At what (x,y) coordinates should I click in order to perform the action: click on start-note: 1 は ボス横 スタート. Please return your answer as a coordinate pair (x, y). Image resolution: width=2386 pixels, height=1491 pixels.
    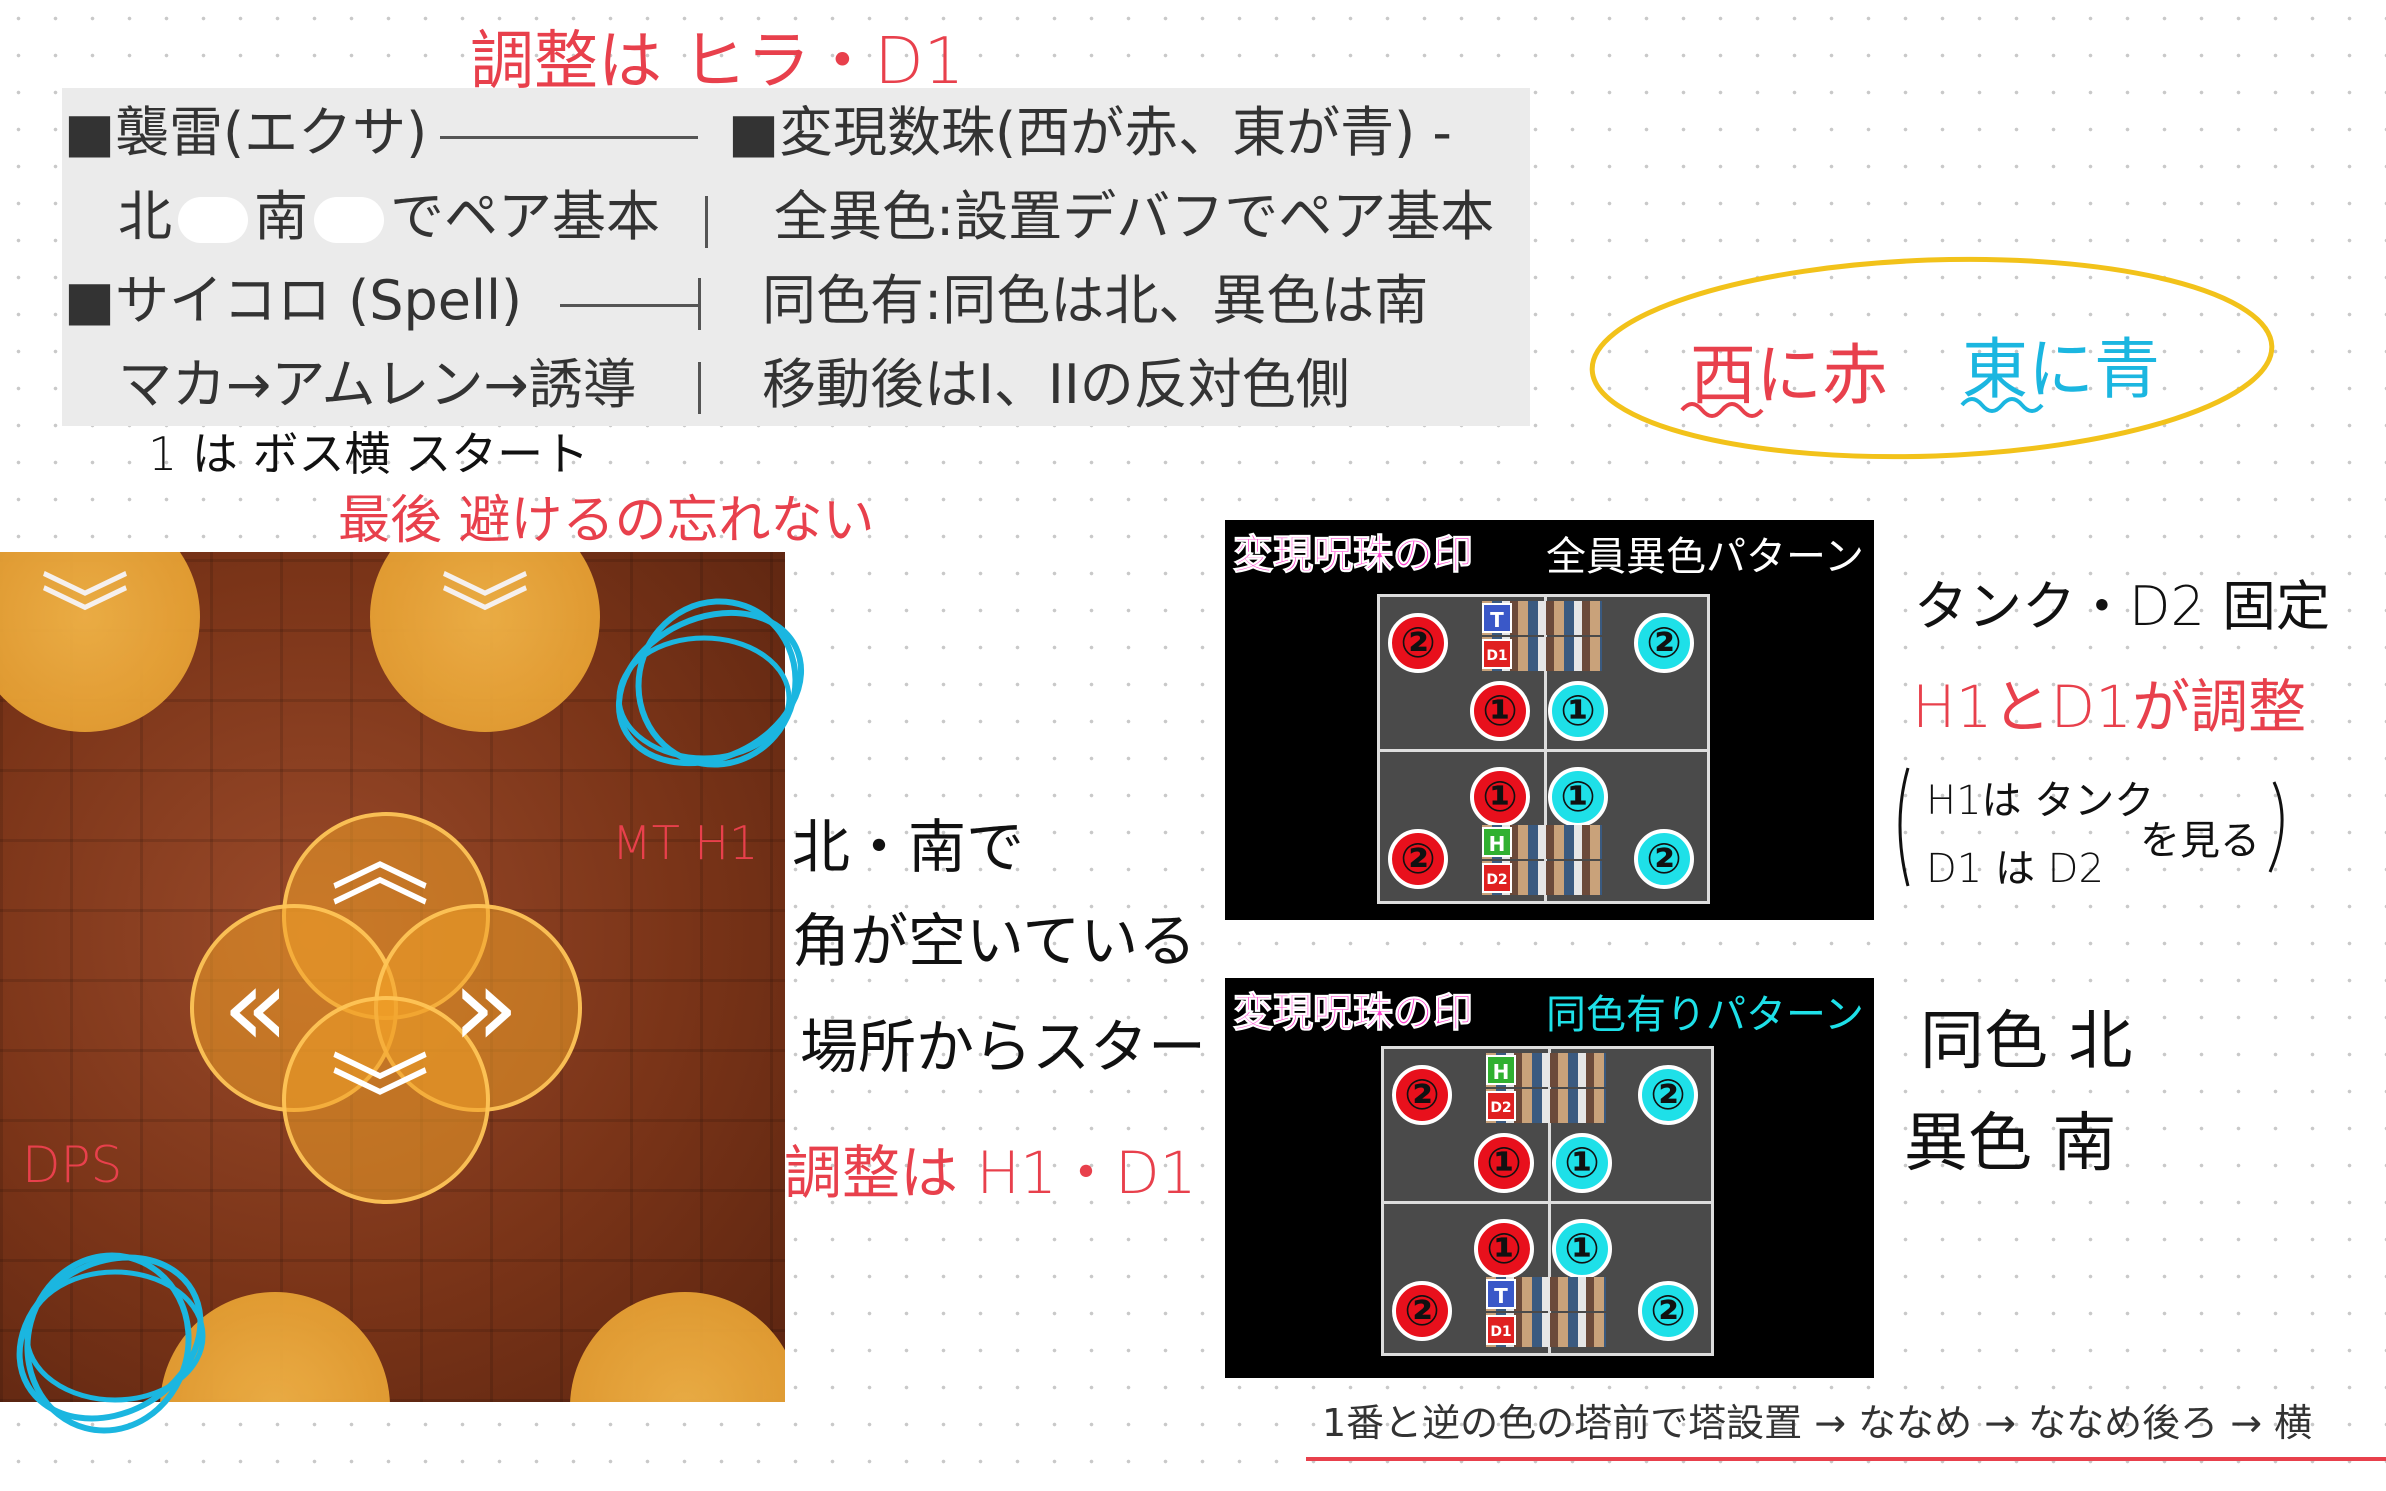
    Looking at the image, I should click on (369, 454).